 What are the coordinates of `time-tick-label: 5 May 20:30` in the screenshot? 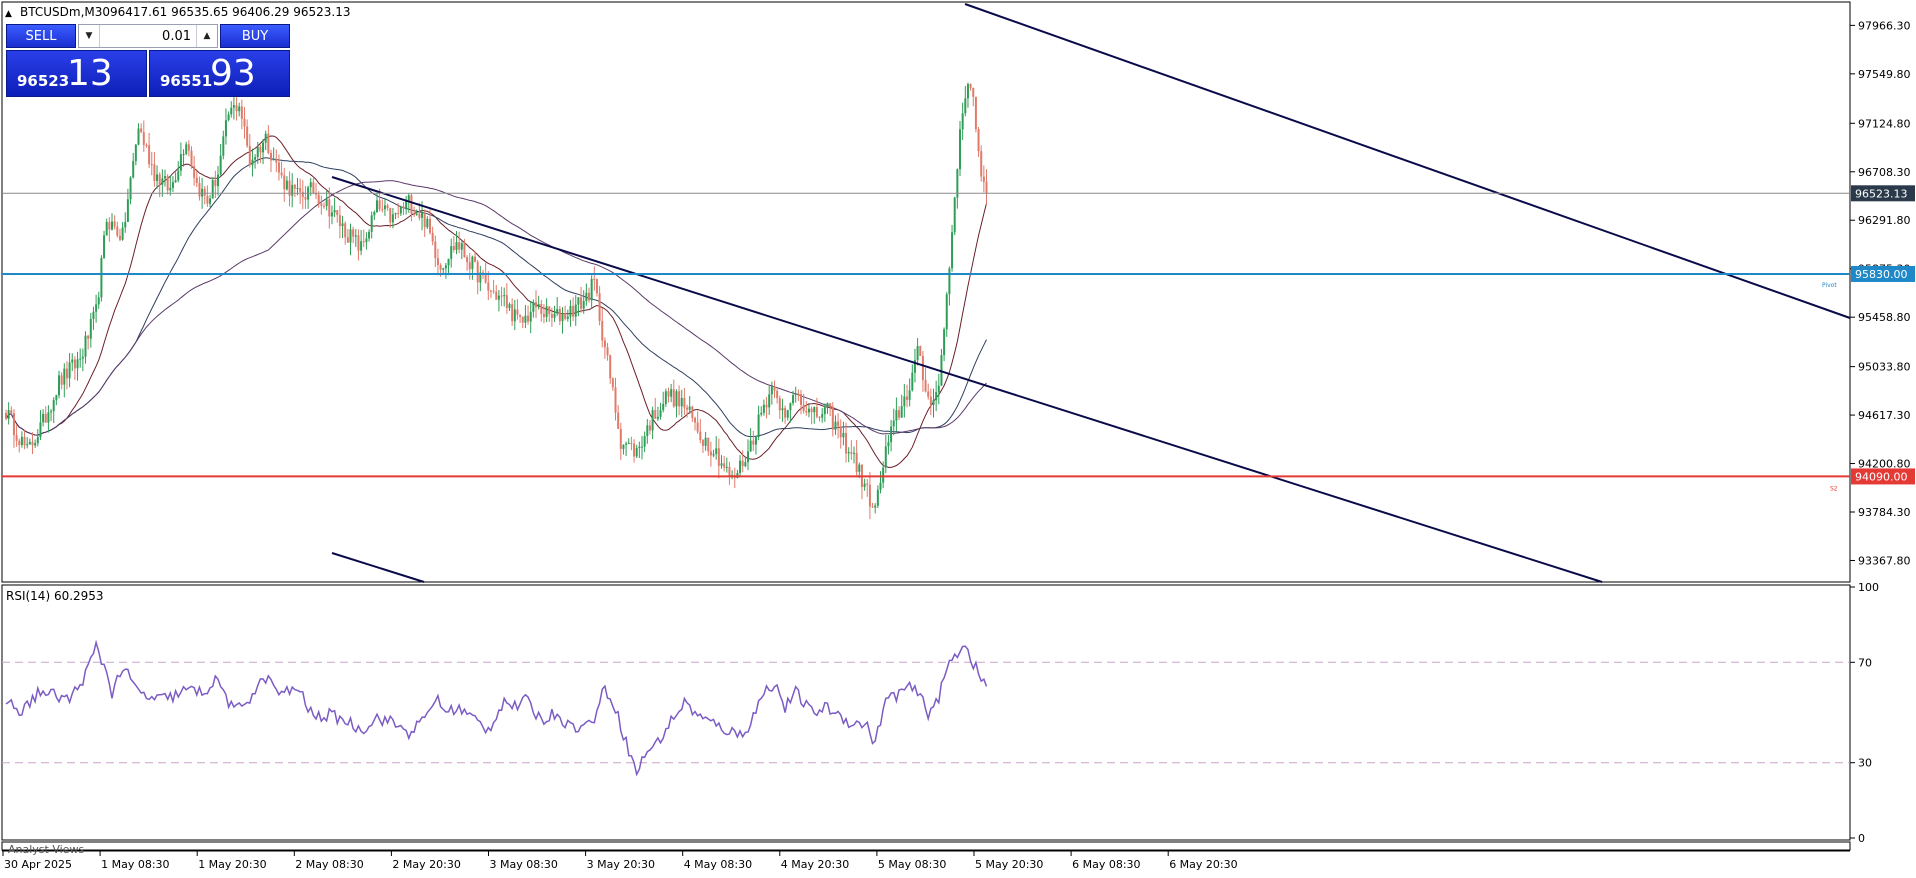 It's located at (1009, 864).